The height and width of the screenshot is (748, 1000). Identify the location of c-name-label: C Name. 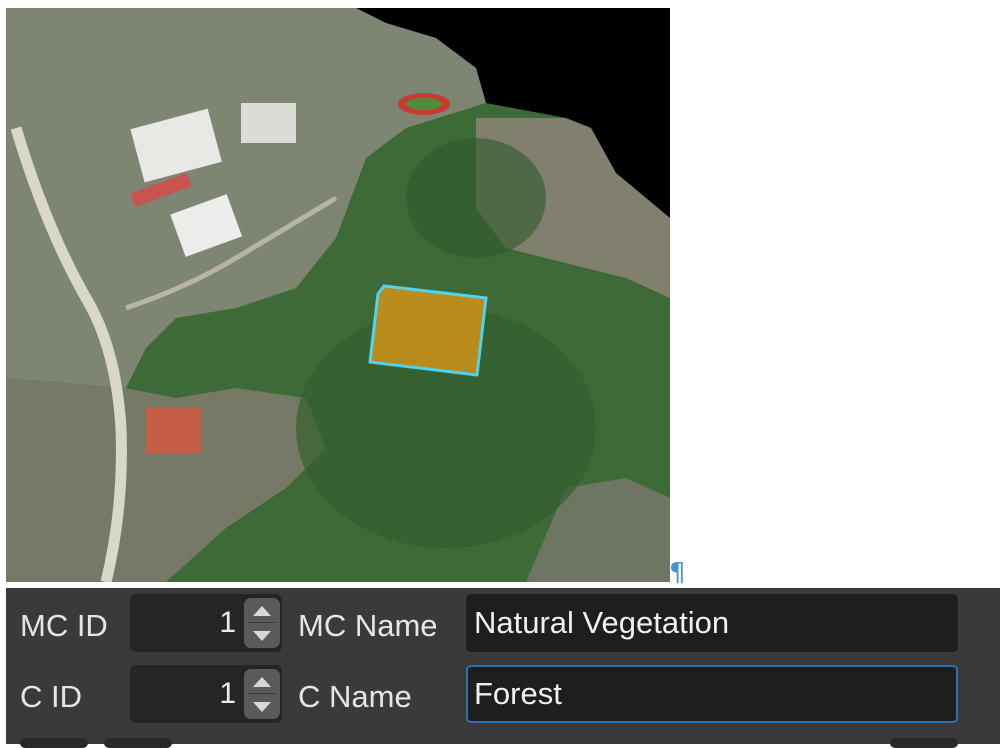
(355, 696).